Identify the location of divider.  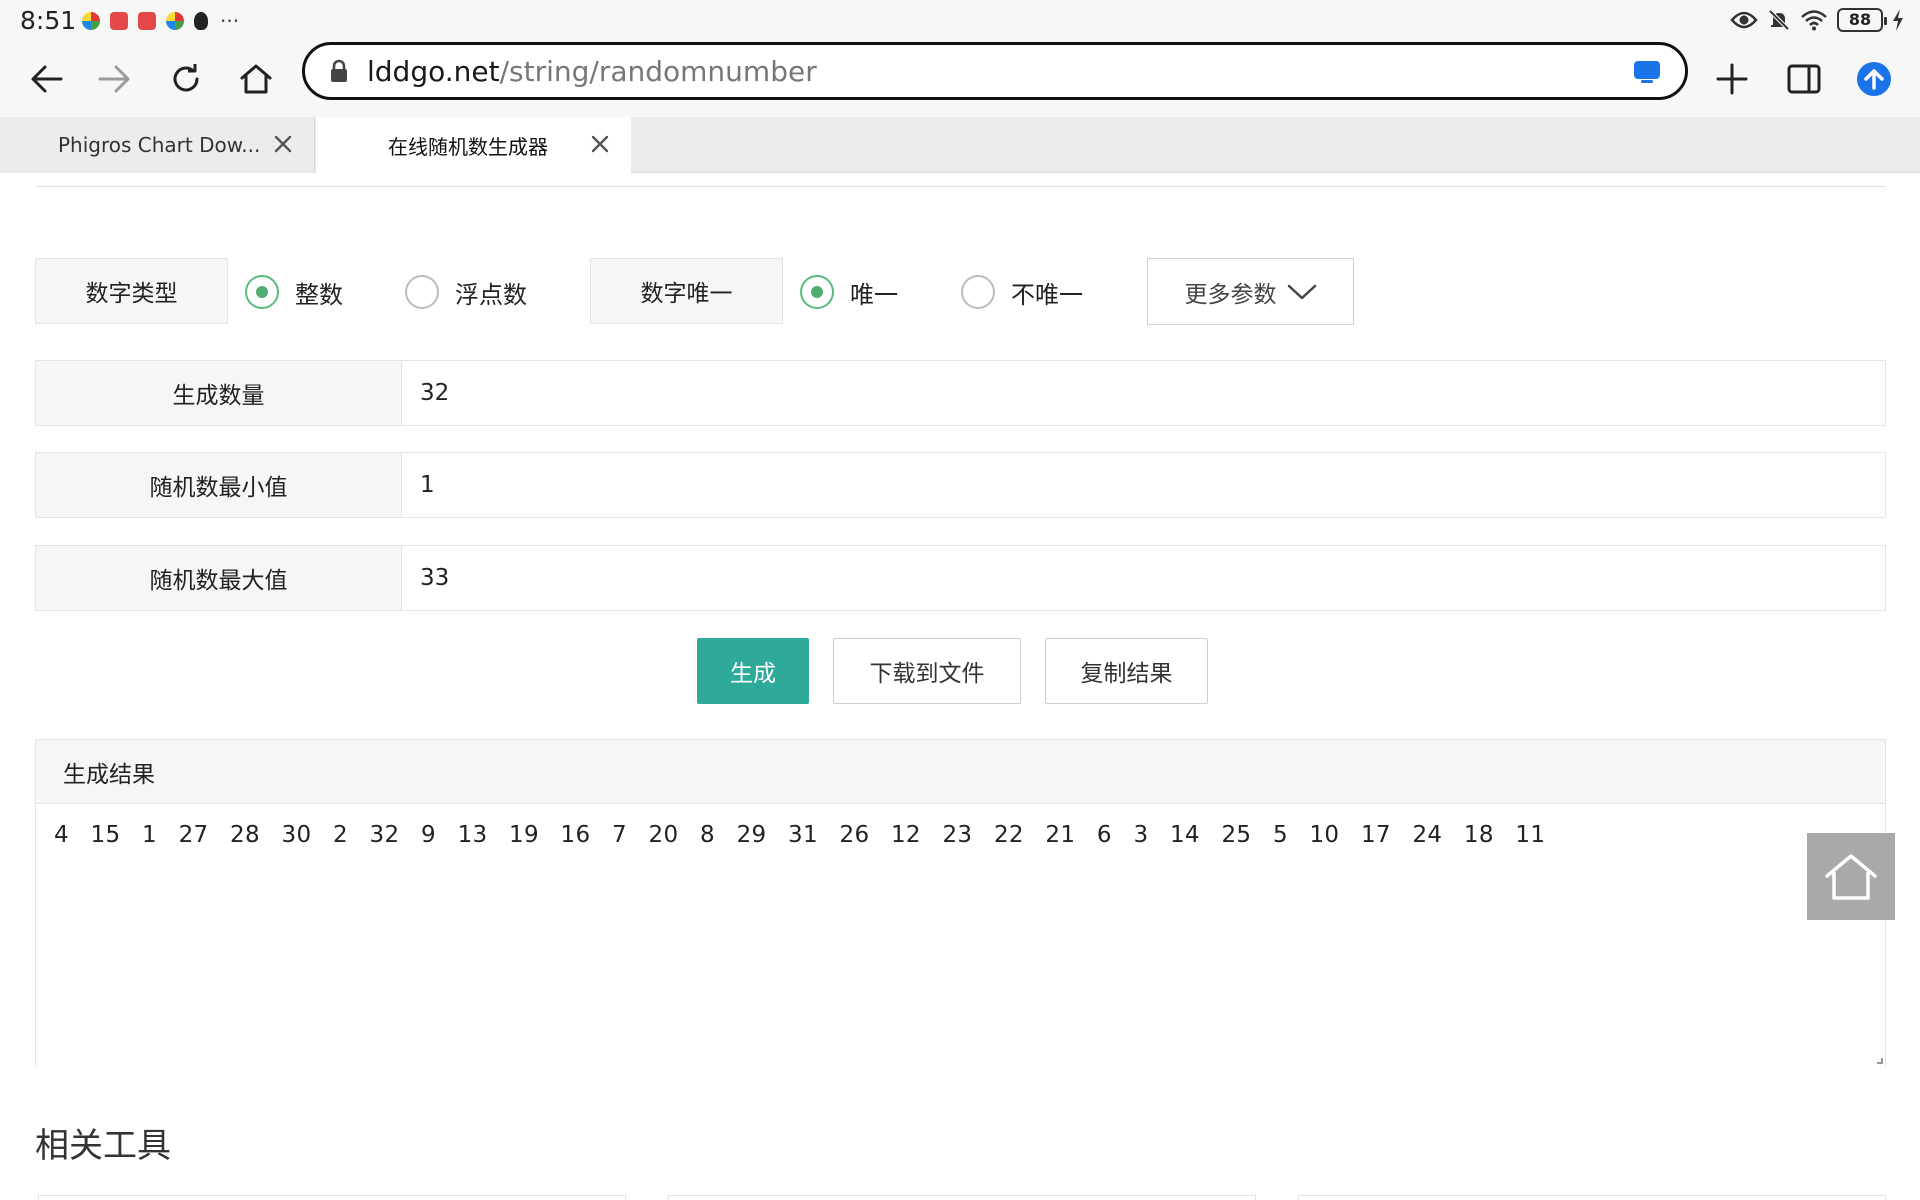
(961, 186).